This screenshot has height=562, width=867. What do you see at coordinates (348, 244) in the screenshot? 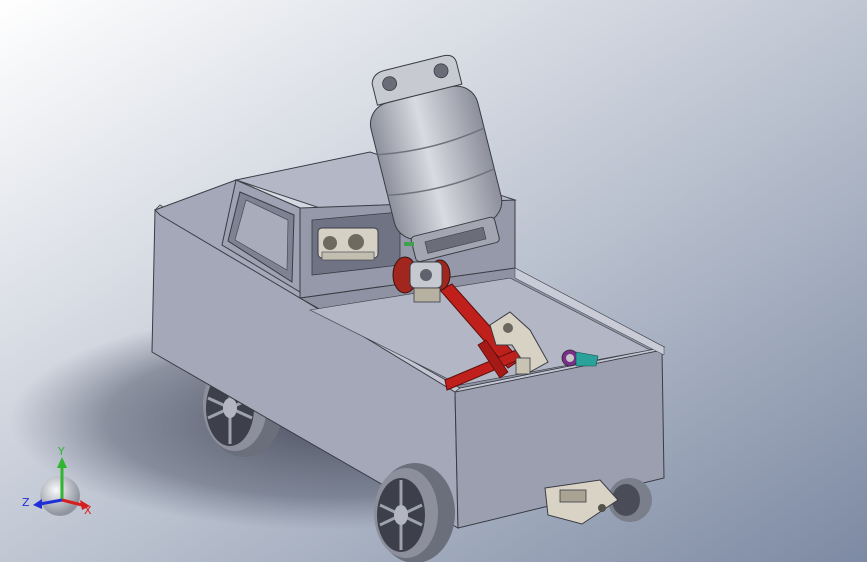
I see `valve-block-part` at bounding box center [348, 244].